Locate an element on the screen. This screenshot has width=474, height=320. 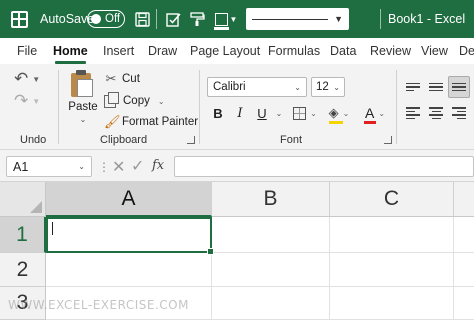
tab-file: File is located at coordinates (27, 51).